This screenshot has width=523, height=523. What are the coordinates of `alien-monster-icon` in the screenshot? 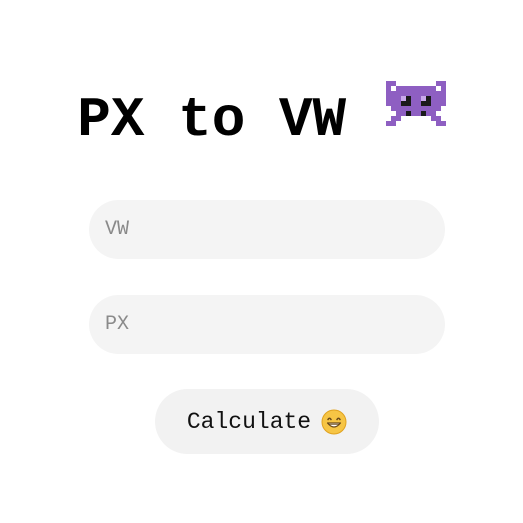 It's located at (415, 116).